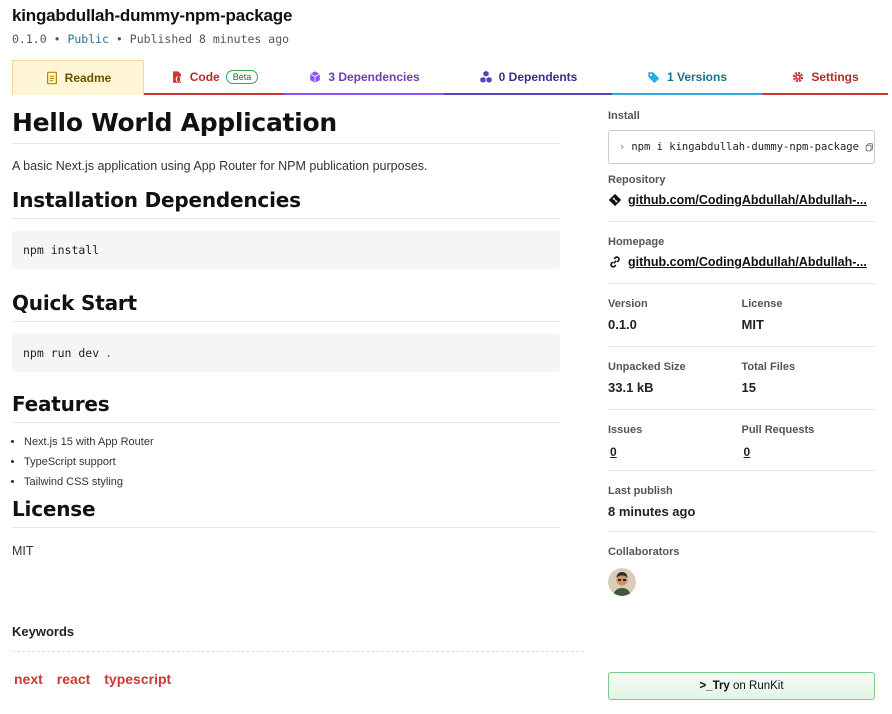 Image resolution: width=892 pixels, height=714 pixels. I want to click on repository-label: Repository, so click(637, 180).